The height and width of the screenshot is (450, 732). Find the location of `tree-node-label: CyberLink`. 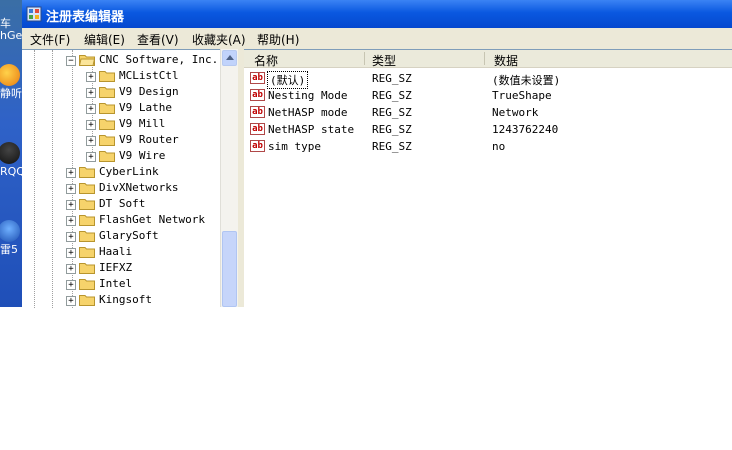

tree-node-label: CyberLink is located at coordinates (129, 171).